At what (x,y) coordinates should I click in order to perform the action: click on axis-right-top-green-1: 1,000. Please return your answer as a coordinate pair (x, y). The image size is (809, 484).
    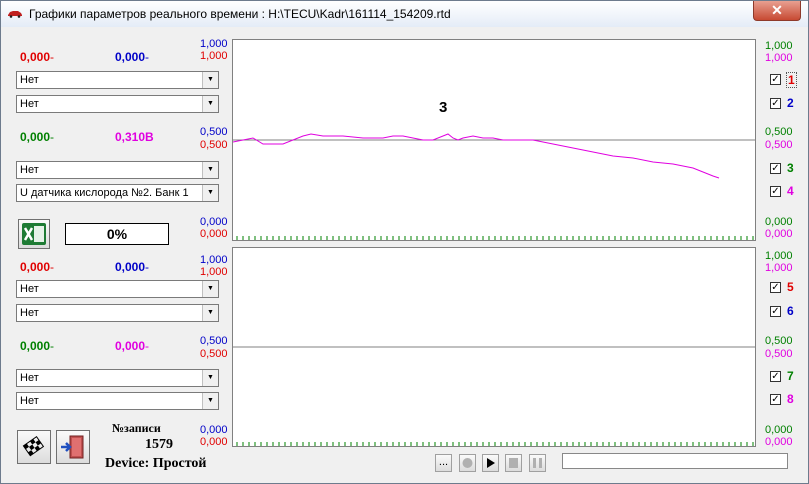
    Looking at the image, I should click on (779, 46).